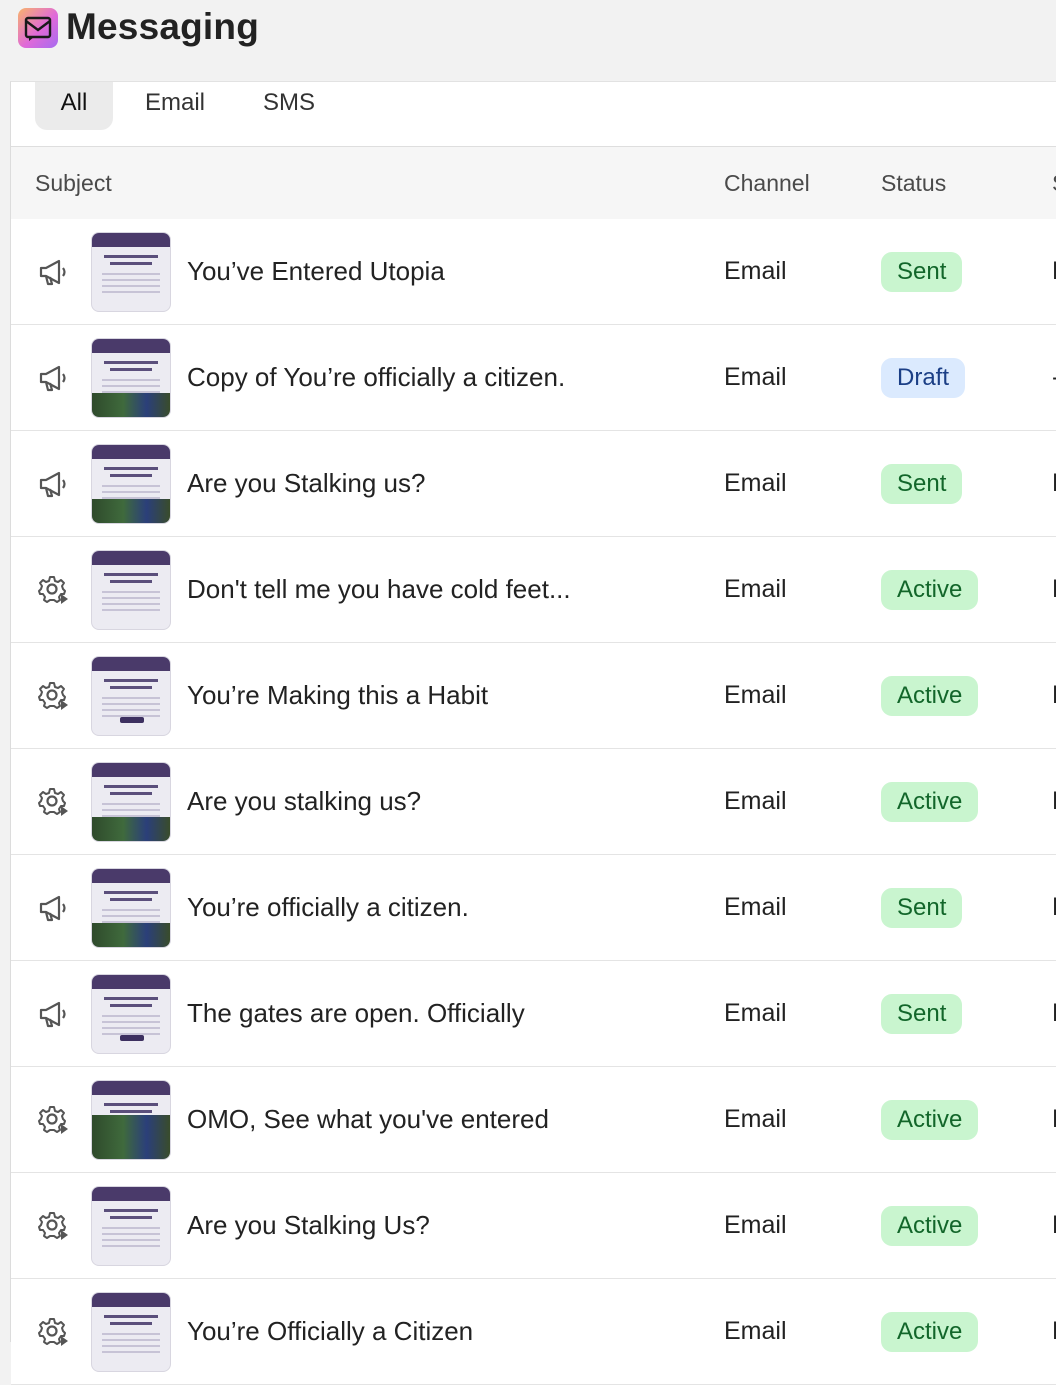 The height and width of the screenshot is (1385, 1056). What do you see at coordinates (533, 183) in the screenshot?
I see `table-header: Subject Channel Status S` at bounding box center [533, 183].